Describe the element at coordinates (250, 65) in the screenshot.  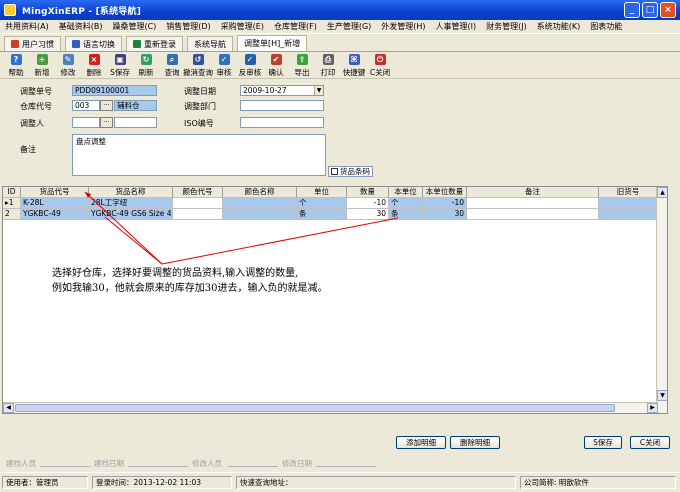
I see `toolbar-button-9: ✓ 反审核` at that location.